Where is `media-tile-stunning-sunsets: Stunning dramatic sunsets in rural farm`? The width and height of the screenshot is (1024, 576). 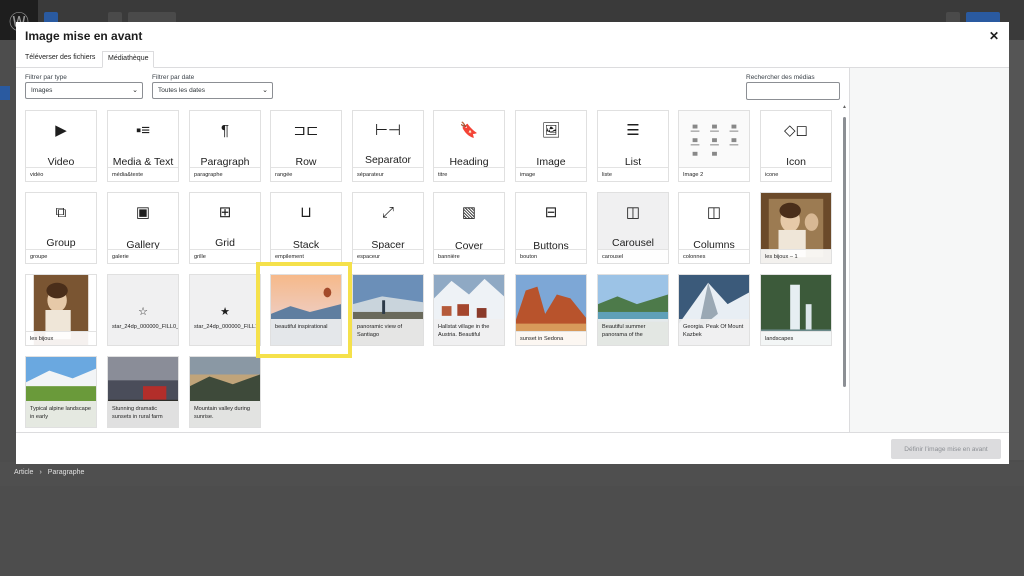
media-tile-stunning-sunsets: Stunning dramatic sunsets in rural farm is located at coordinates (143, 392).